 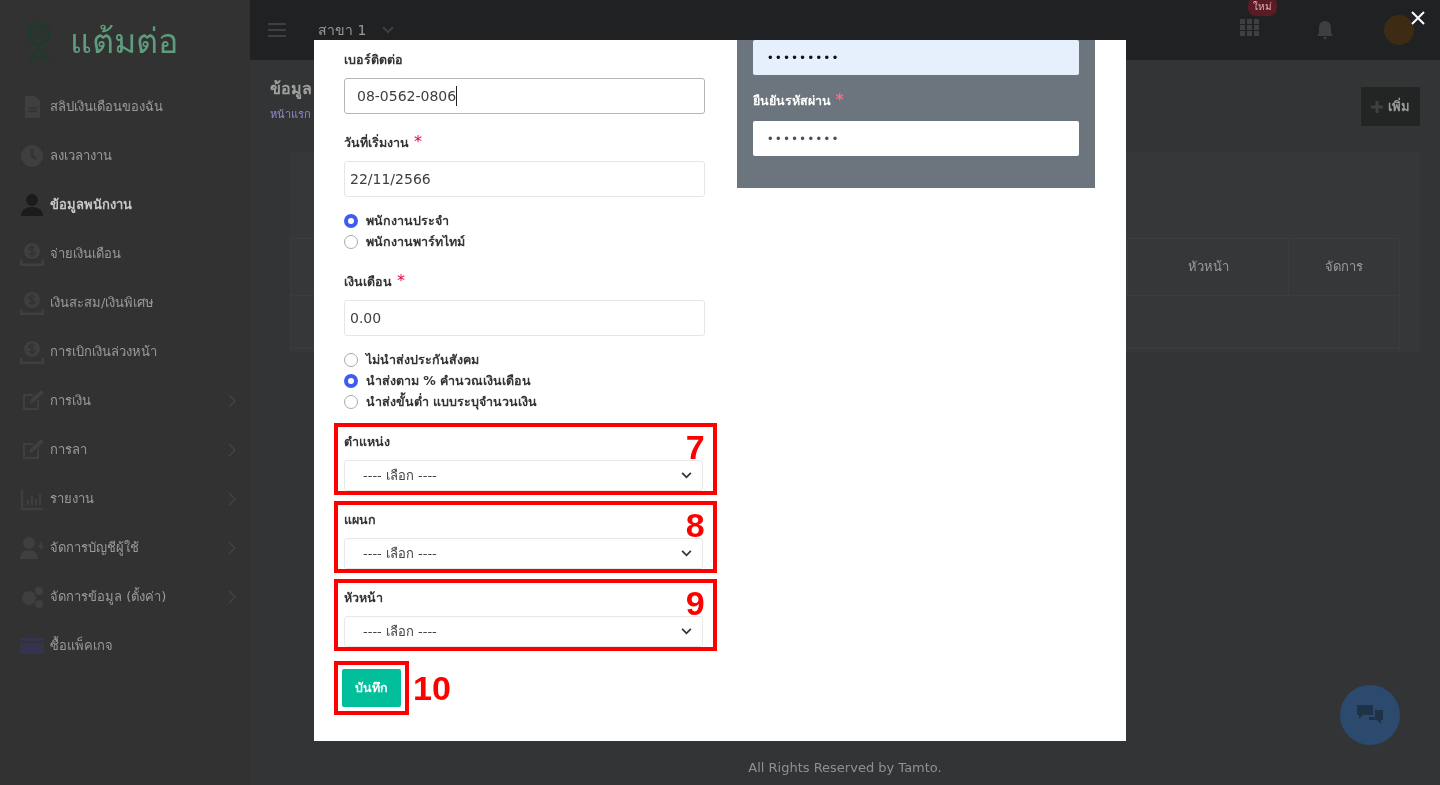 What do you see at coordinates (1250, 28) in the screenshot?
I see `grid-icon` at bounding box center [1250, 28].